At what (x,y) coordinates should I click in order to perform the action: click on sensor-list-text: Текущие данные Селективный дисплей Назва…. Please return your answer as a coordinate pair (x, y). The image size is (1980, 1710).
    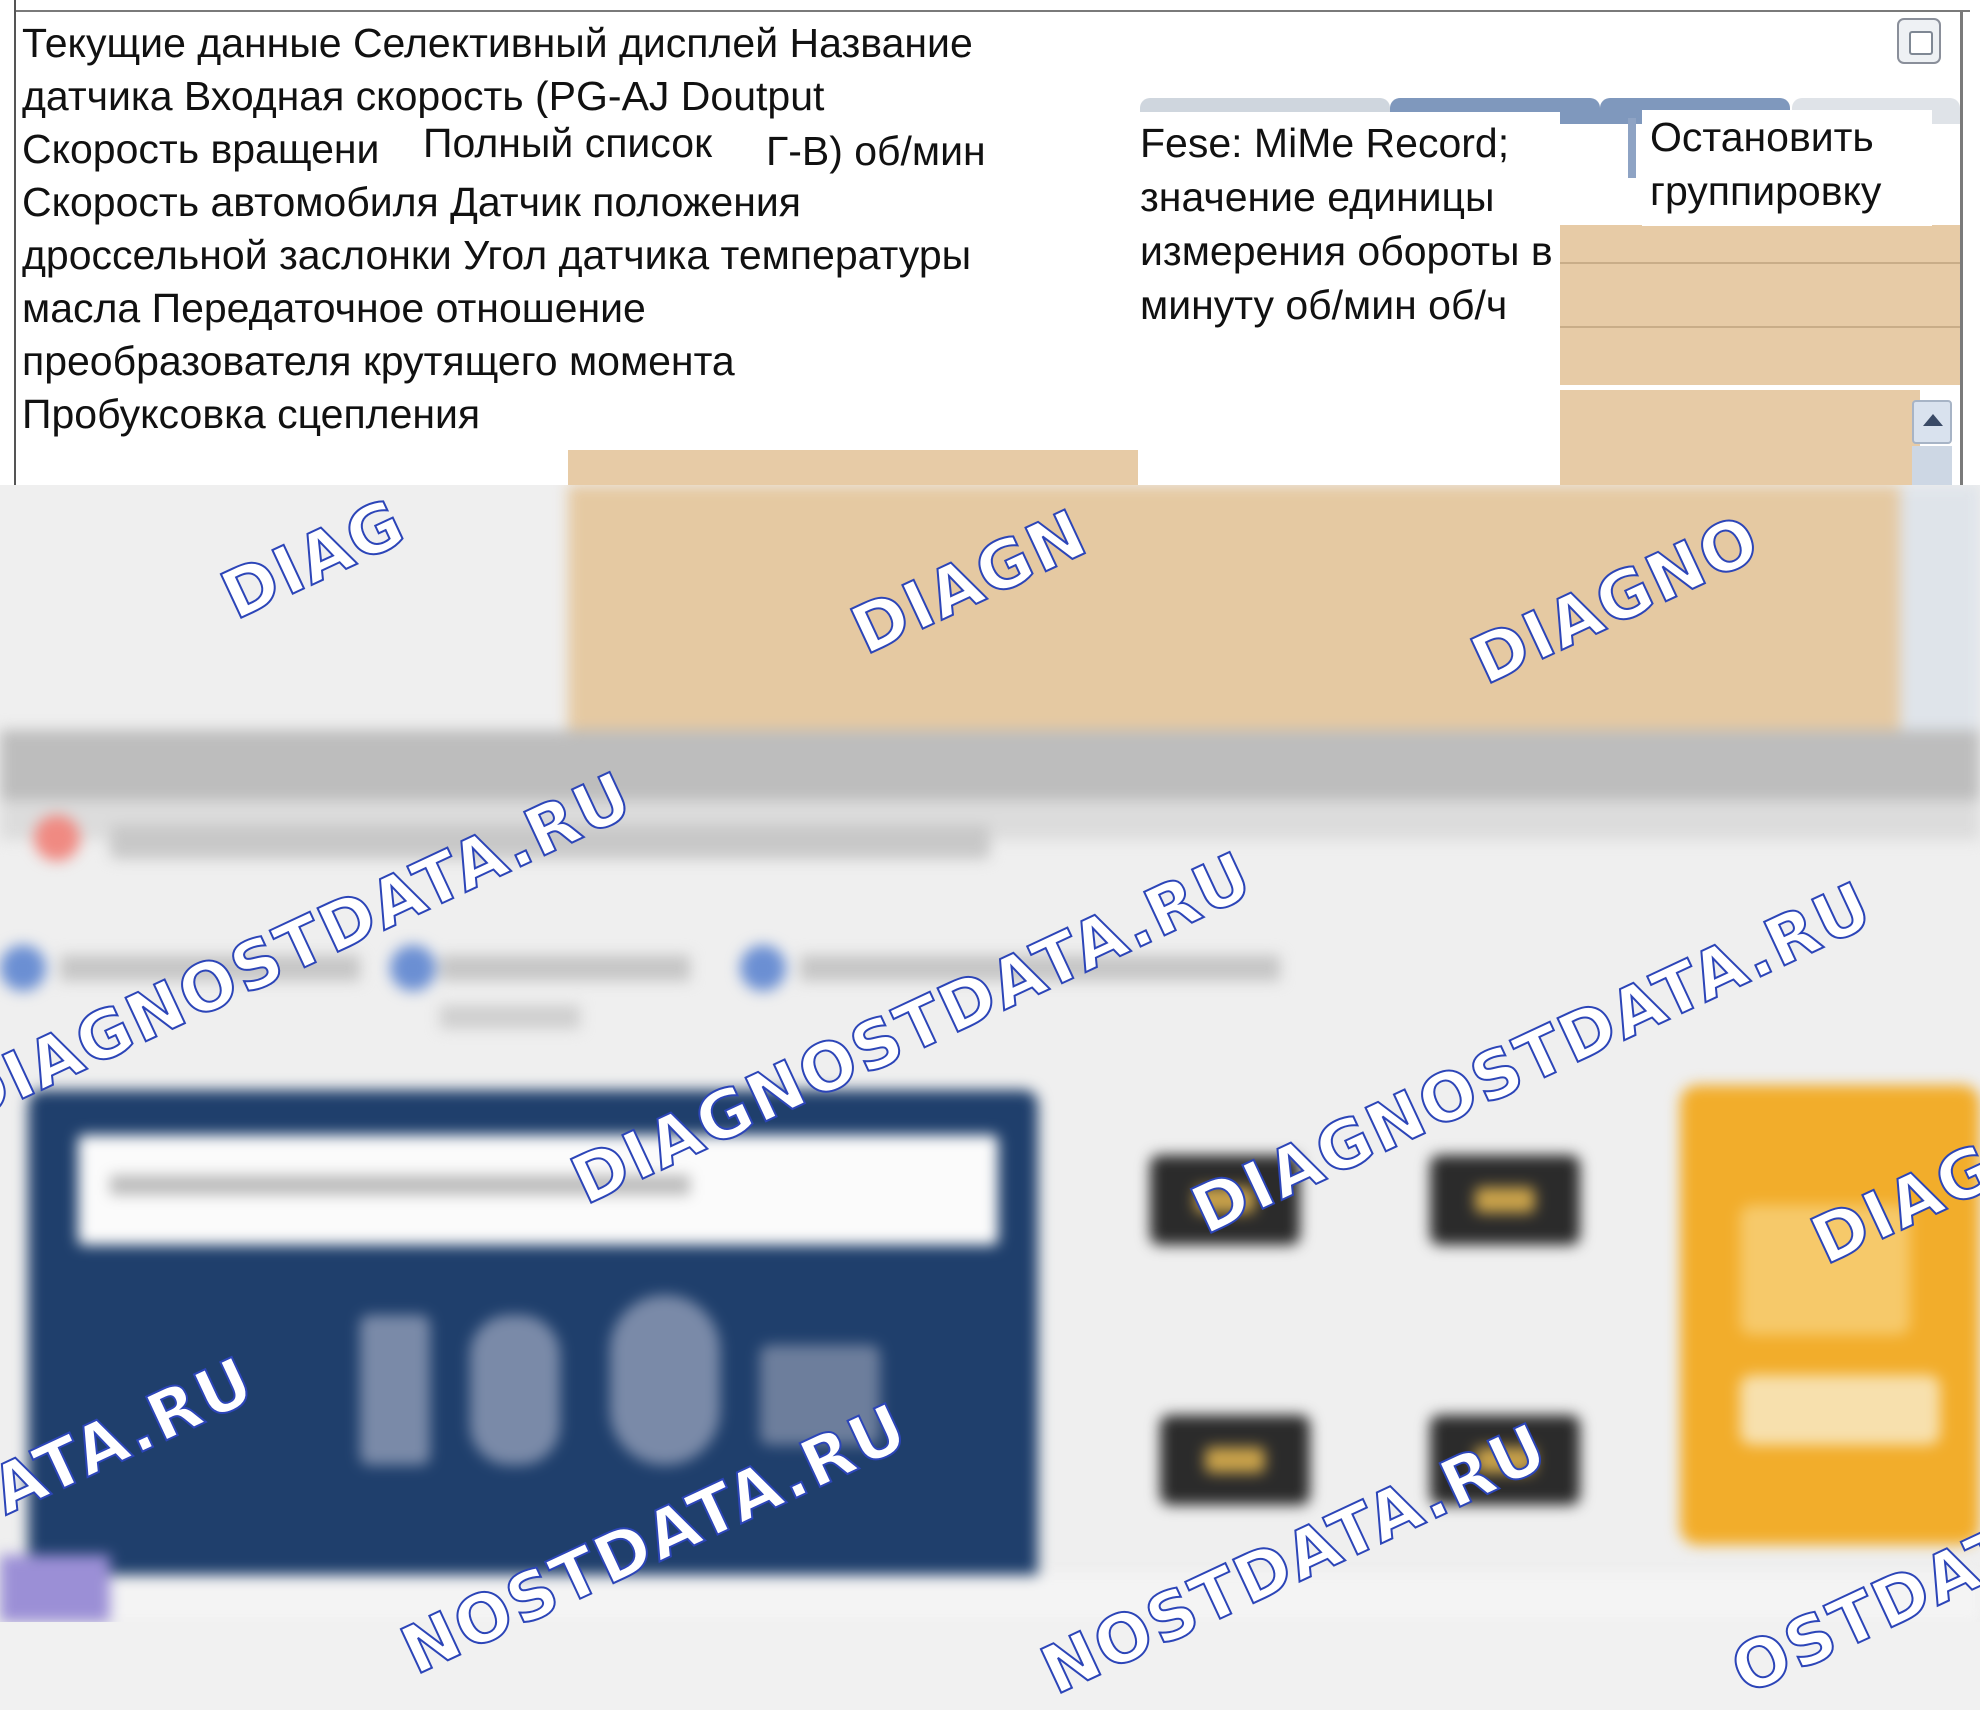
    Looking at the image, I should click on (497, 229).